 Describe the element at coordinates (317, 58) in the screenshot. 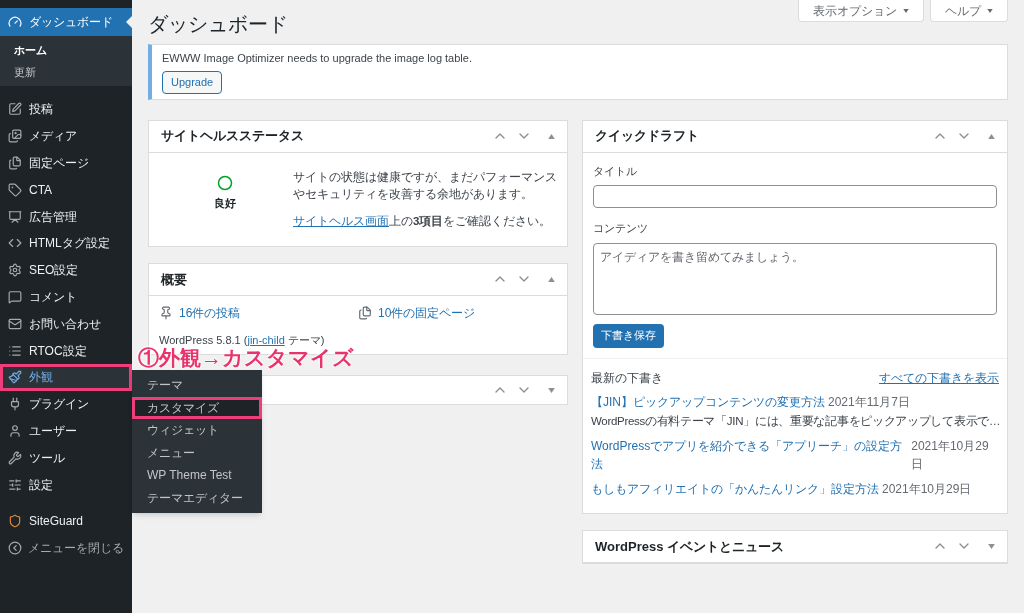

I see `notice-text: EWWW Image Optimizer needs to upgrade the image log table.` at that location.